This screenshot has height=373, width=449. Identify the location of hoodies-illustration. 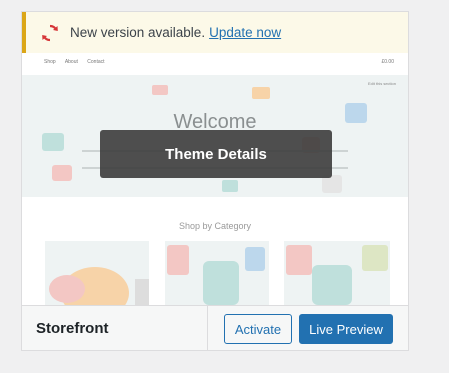
(216, 275).